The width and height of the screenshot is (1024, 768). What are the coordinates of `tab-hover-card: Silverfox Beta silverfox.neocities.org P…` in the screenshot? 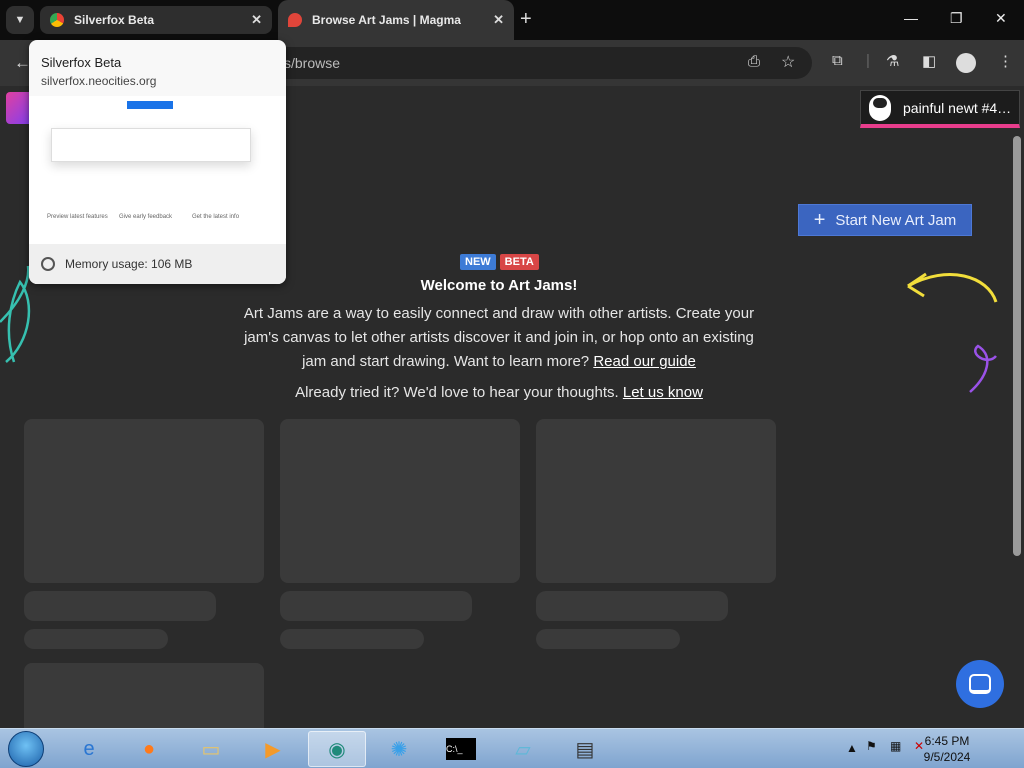 It's located at (157, 162).